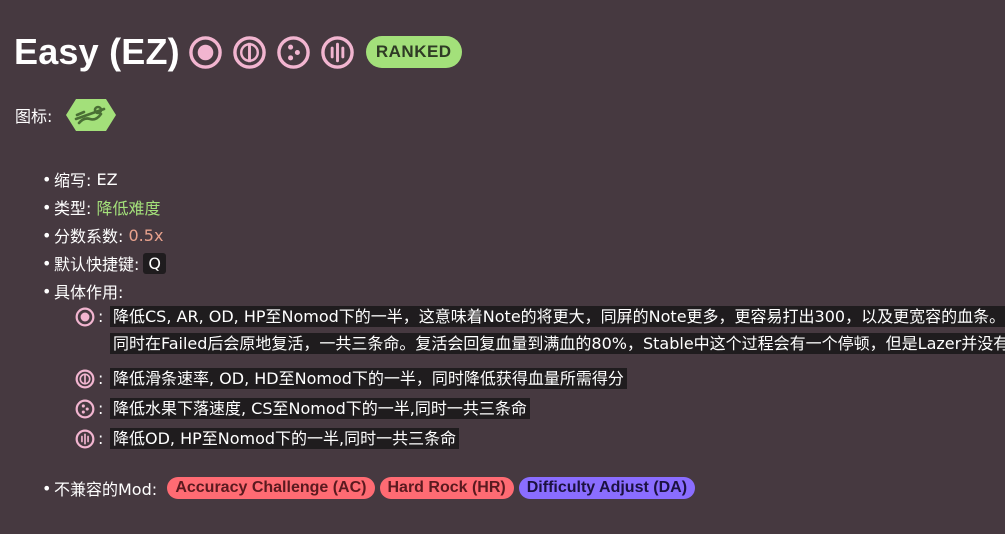  Describe the element at coordinates (540, 440) in the screenshot. I see `effect-mania: : 降低OD, HP至Nomod下的一半,同时一共三条命` at that location.